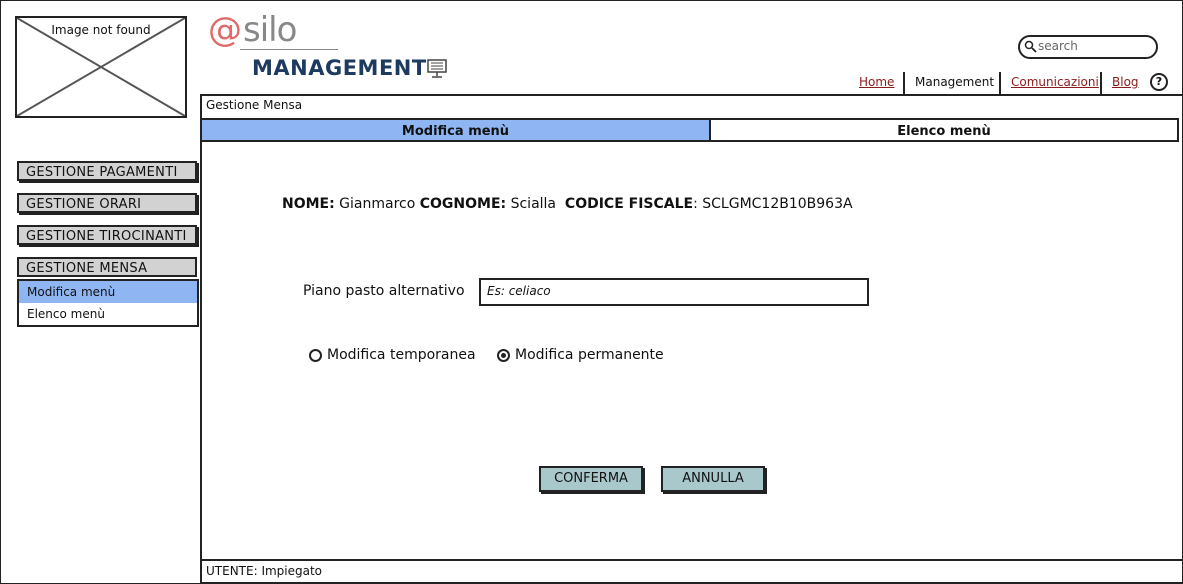 The height and width of the screenshot is (584, 1183). What do you see at coordinates (101, 67) in the screenshot?
I see `logo-image-placeholder: Image not found` at bounding box center [101, 67].